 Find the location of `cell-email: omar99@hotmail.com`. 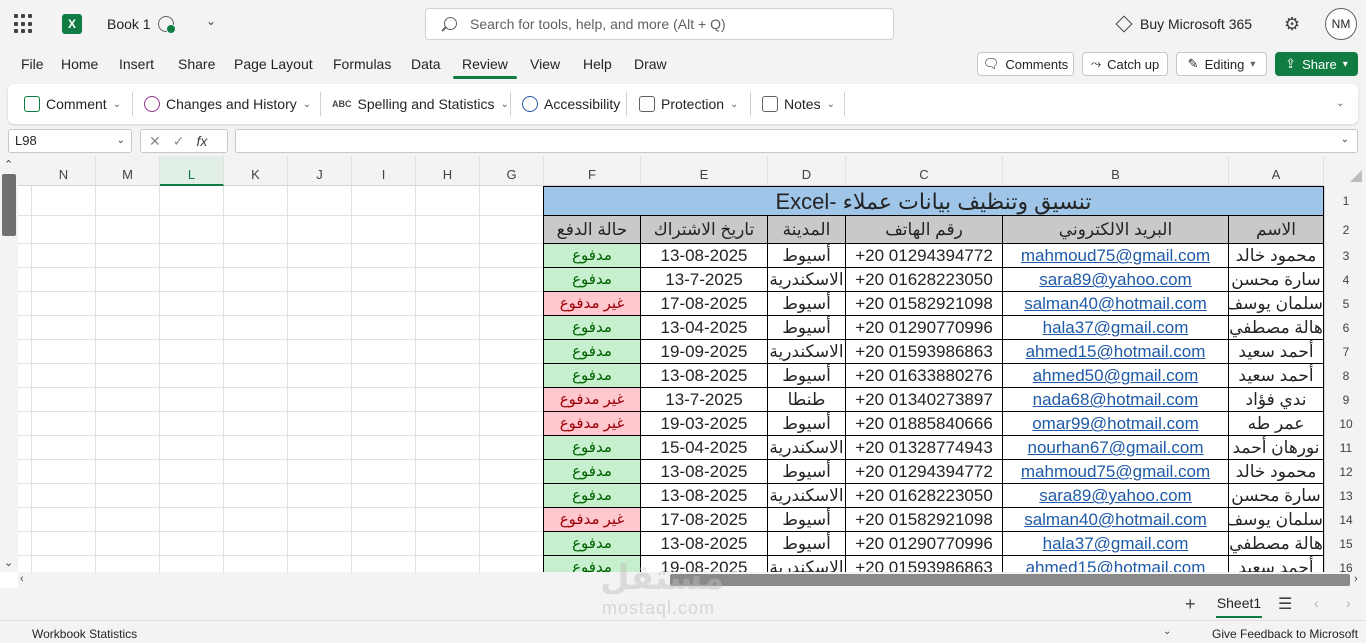

cell-email: omar99@hotmail.com is located at coordinates (1116, 424).